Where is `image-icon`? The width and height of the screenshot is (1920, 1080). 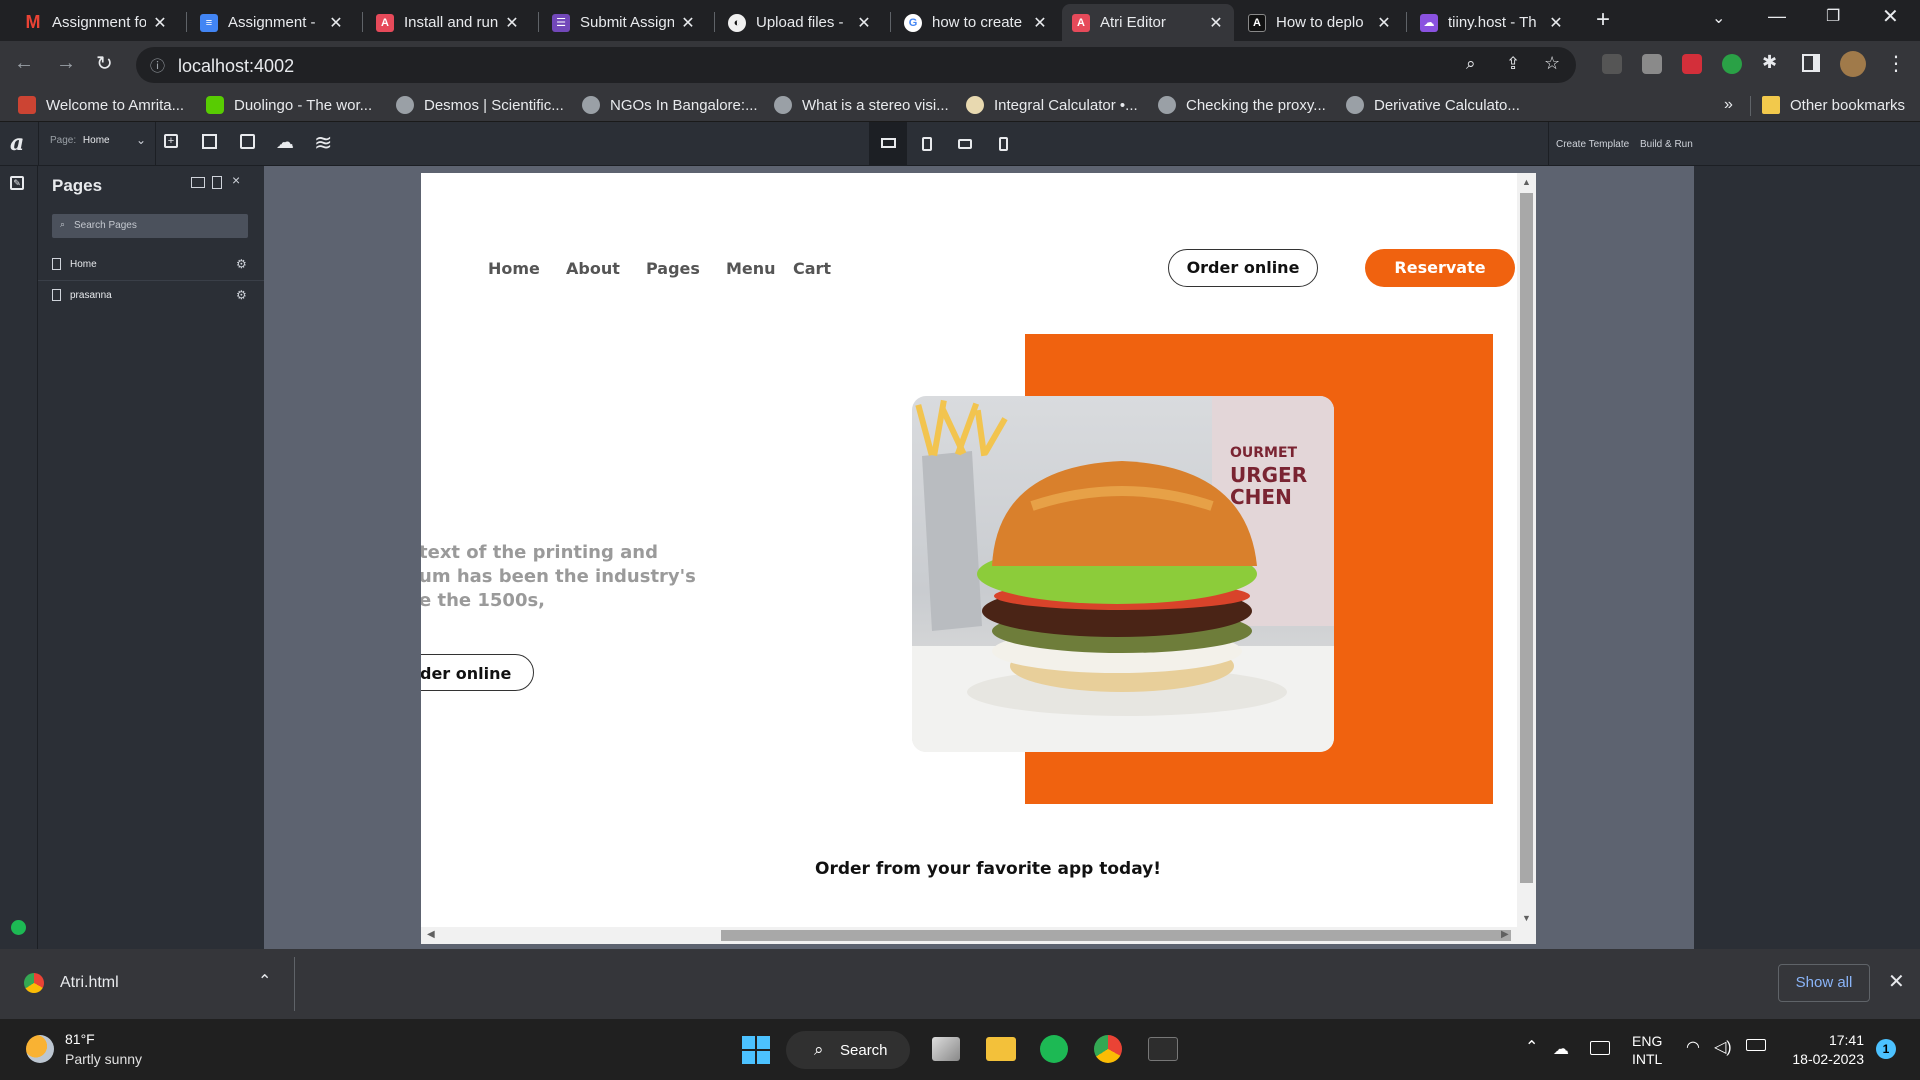 image-icon is located at coordinates (247, 141).